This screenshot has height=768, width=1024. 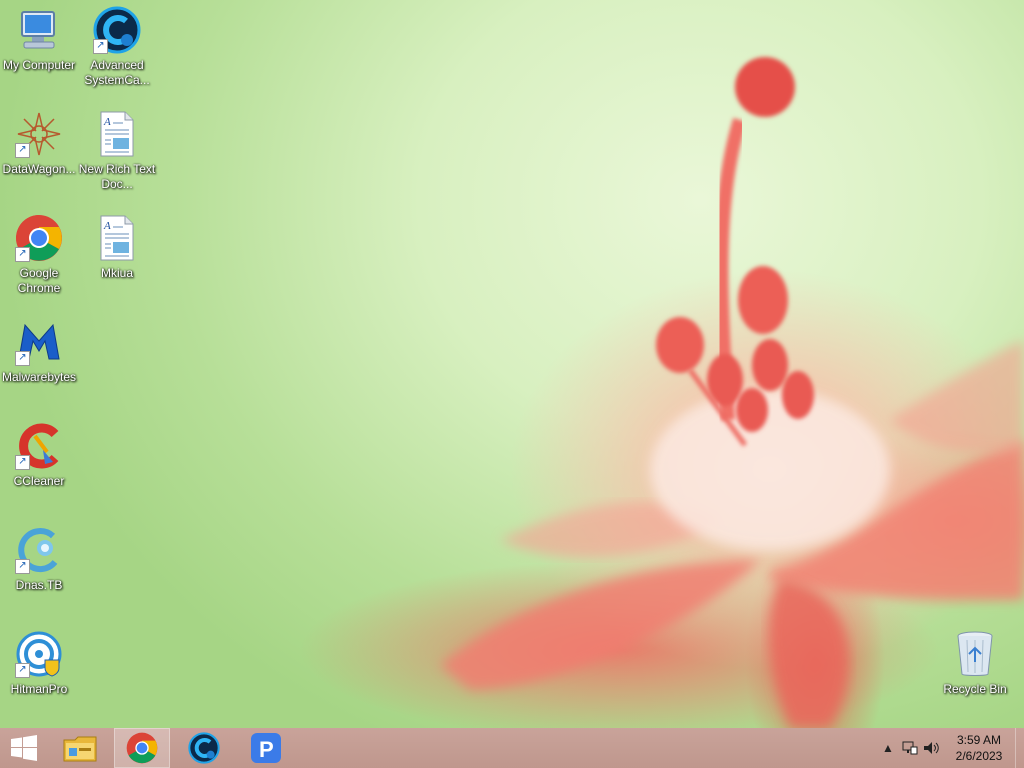 What do you see at coordinates (39, 134) in the screenshot?
I see `datawagon-icon: ↗` at bounding box center [39, 134].